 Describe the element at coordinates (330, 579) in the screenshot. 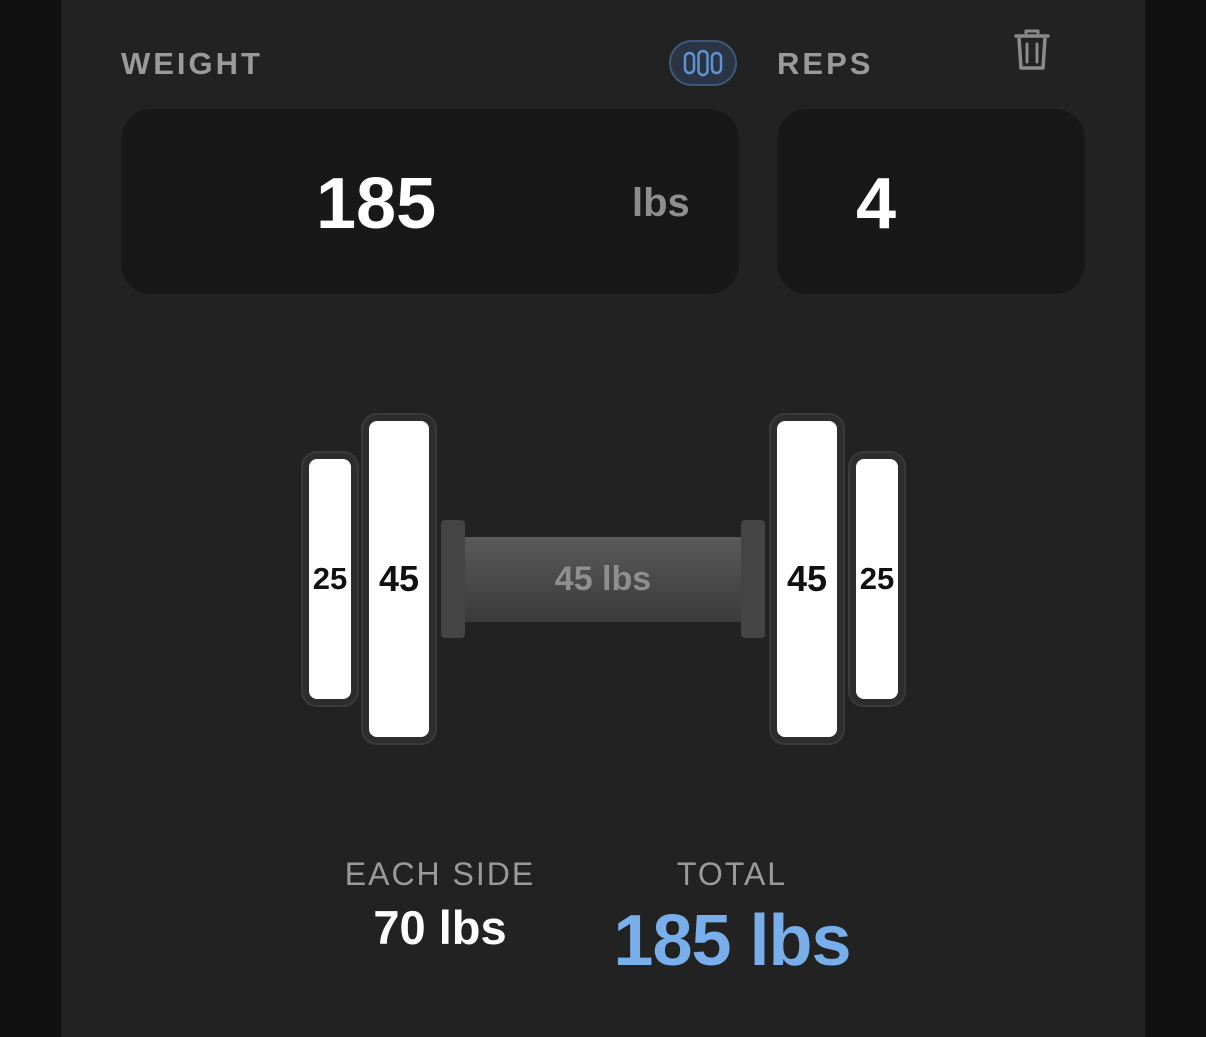

I see `plate-left-outer: 25` at that location.